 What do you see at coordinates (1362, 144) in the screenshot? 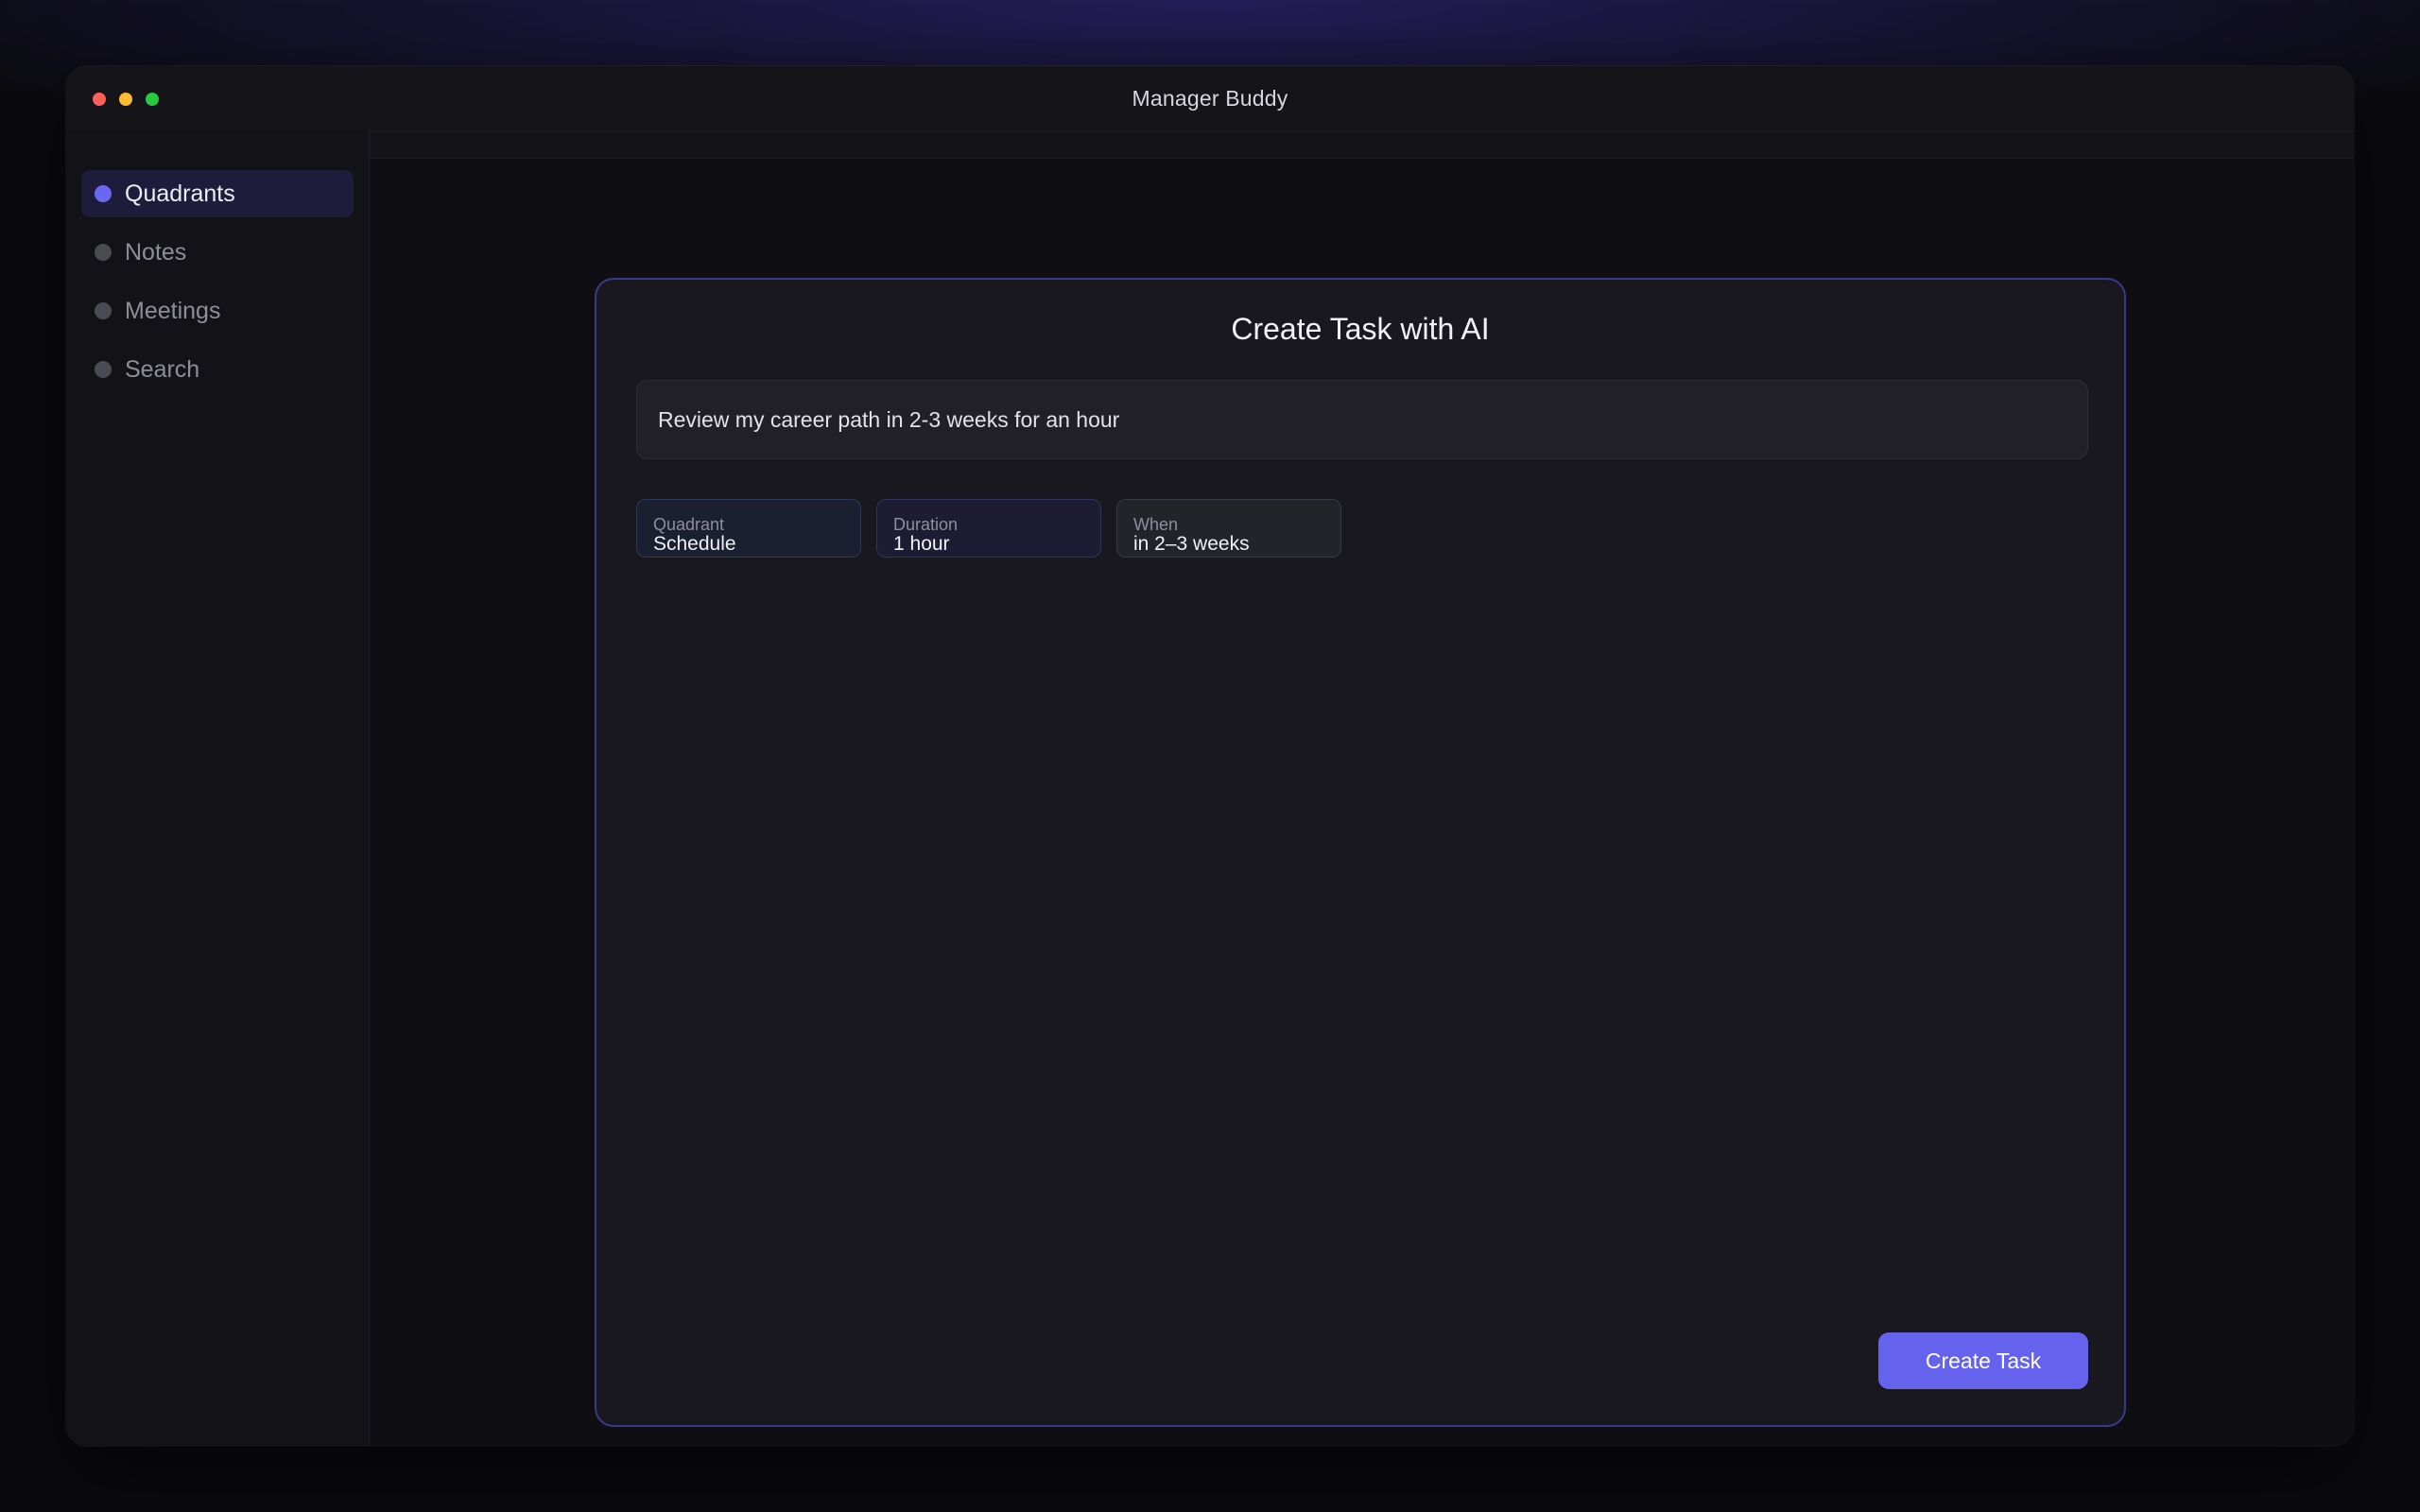
I see `toolbar-strip` at bounding box center [1362, 144].